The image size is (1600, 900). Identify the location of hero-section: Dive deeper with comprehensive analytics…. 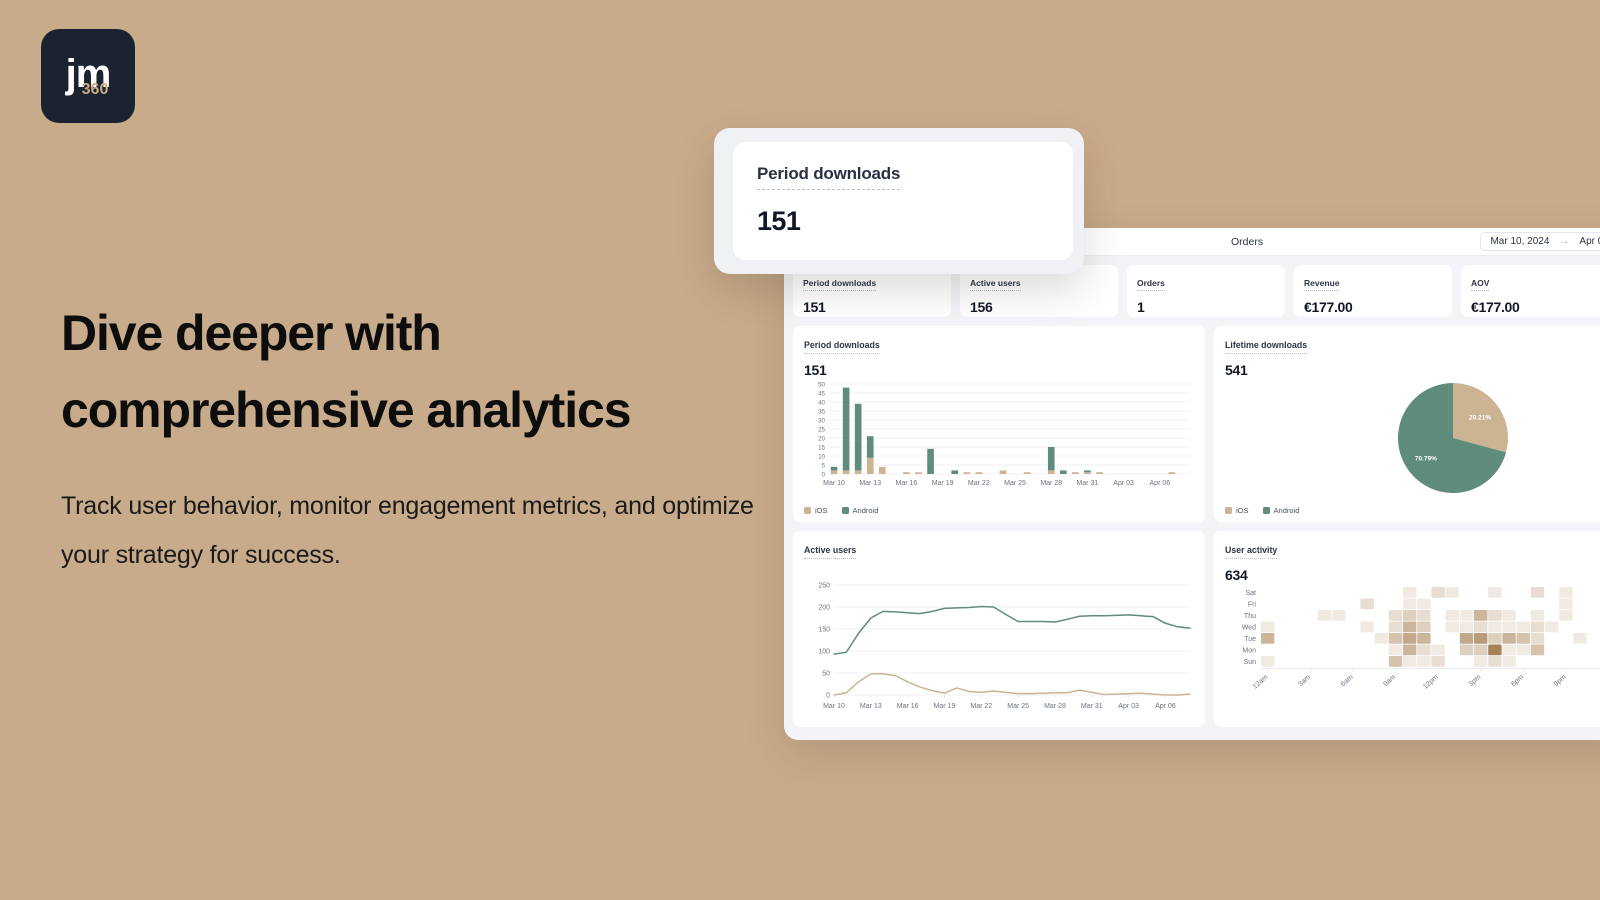
(411, 437).